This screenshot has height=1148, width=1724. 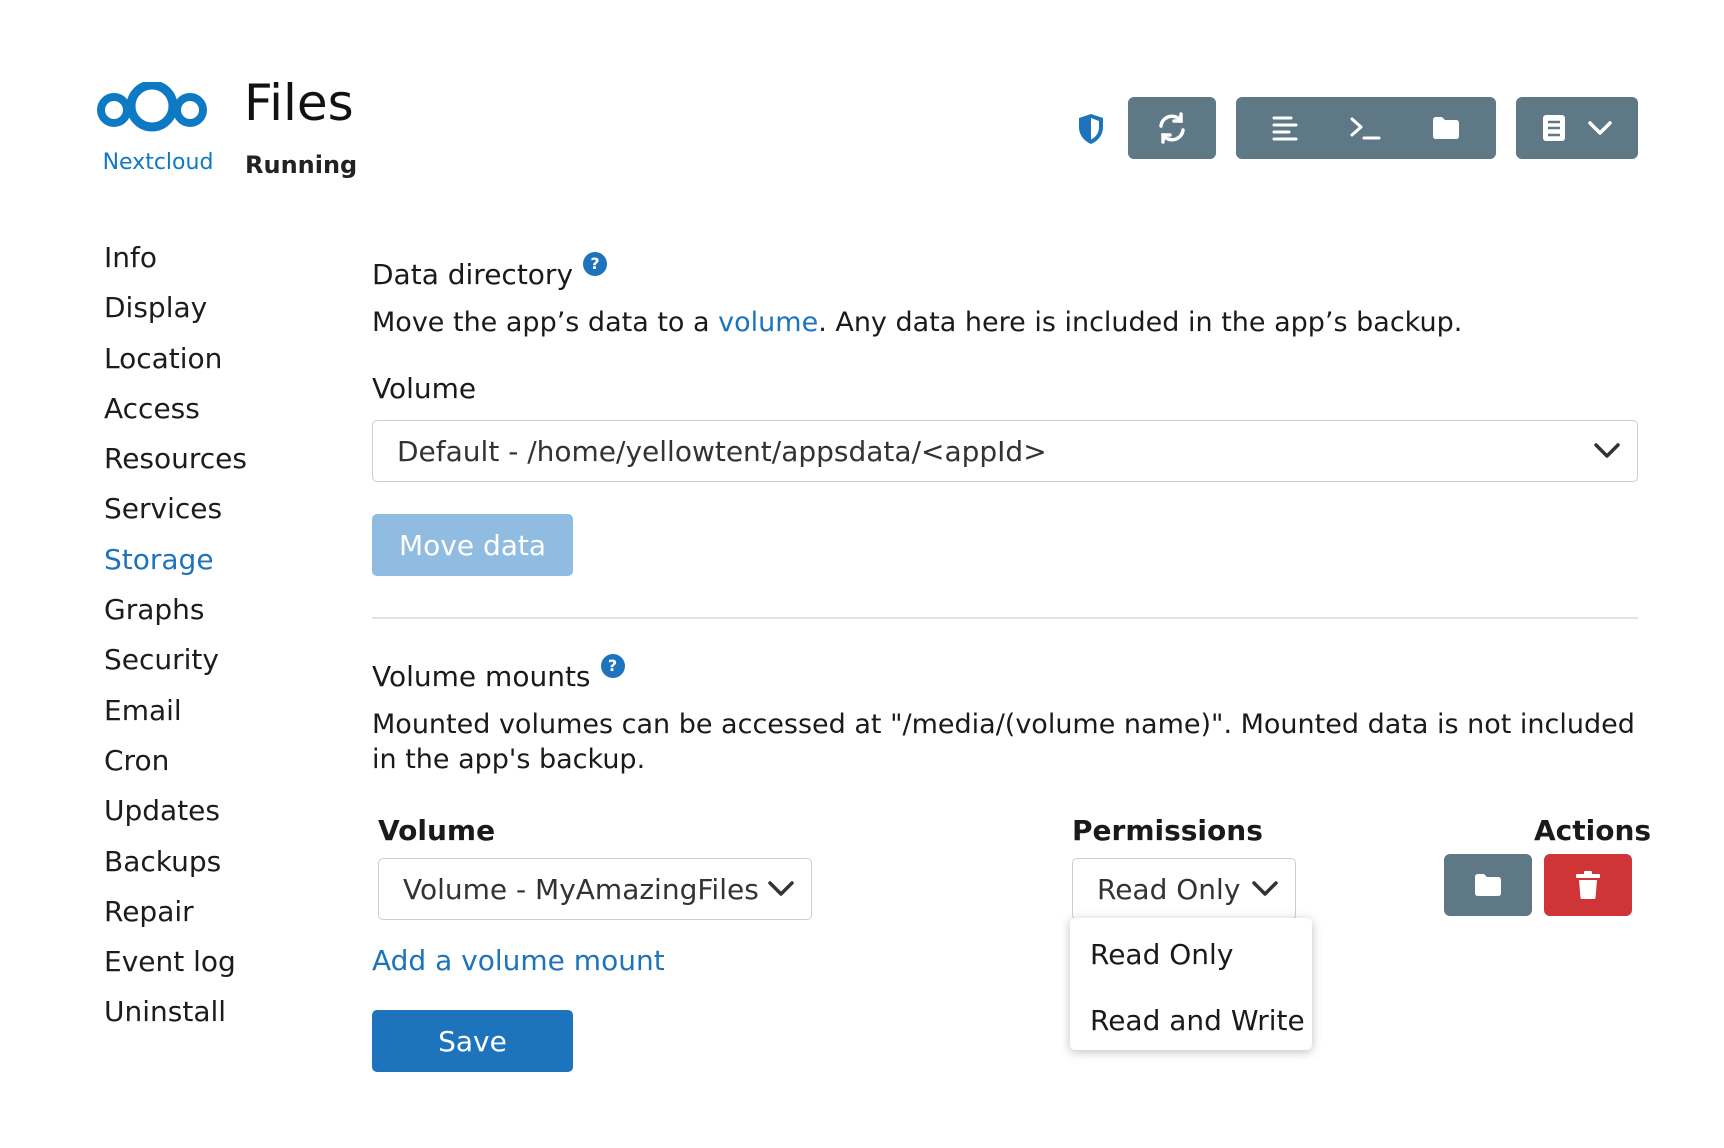 I want to click on mount-permission-value: Read Only, so click(x=1169, y=889).